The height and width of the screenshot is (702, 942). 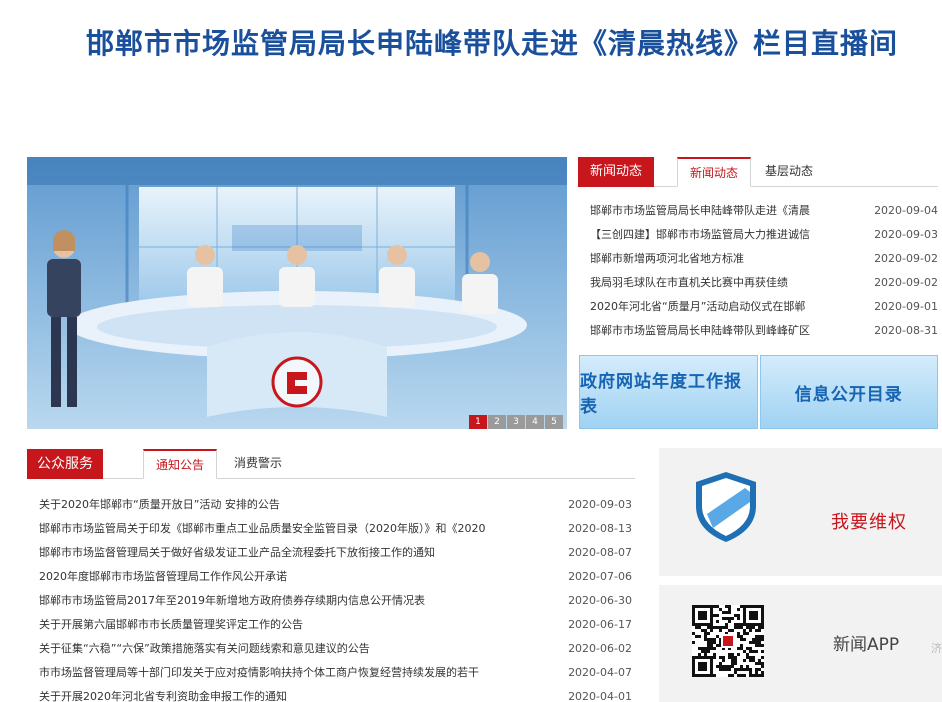 I want to click on news-tab-bar: 新闻动态 新闻动态 基层动态, so click(x=758, y=171).